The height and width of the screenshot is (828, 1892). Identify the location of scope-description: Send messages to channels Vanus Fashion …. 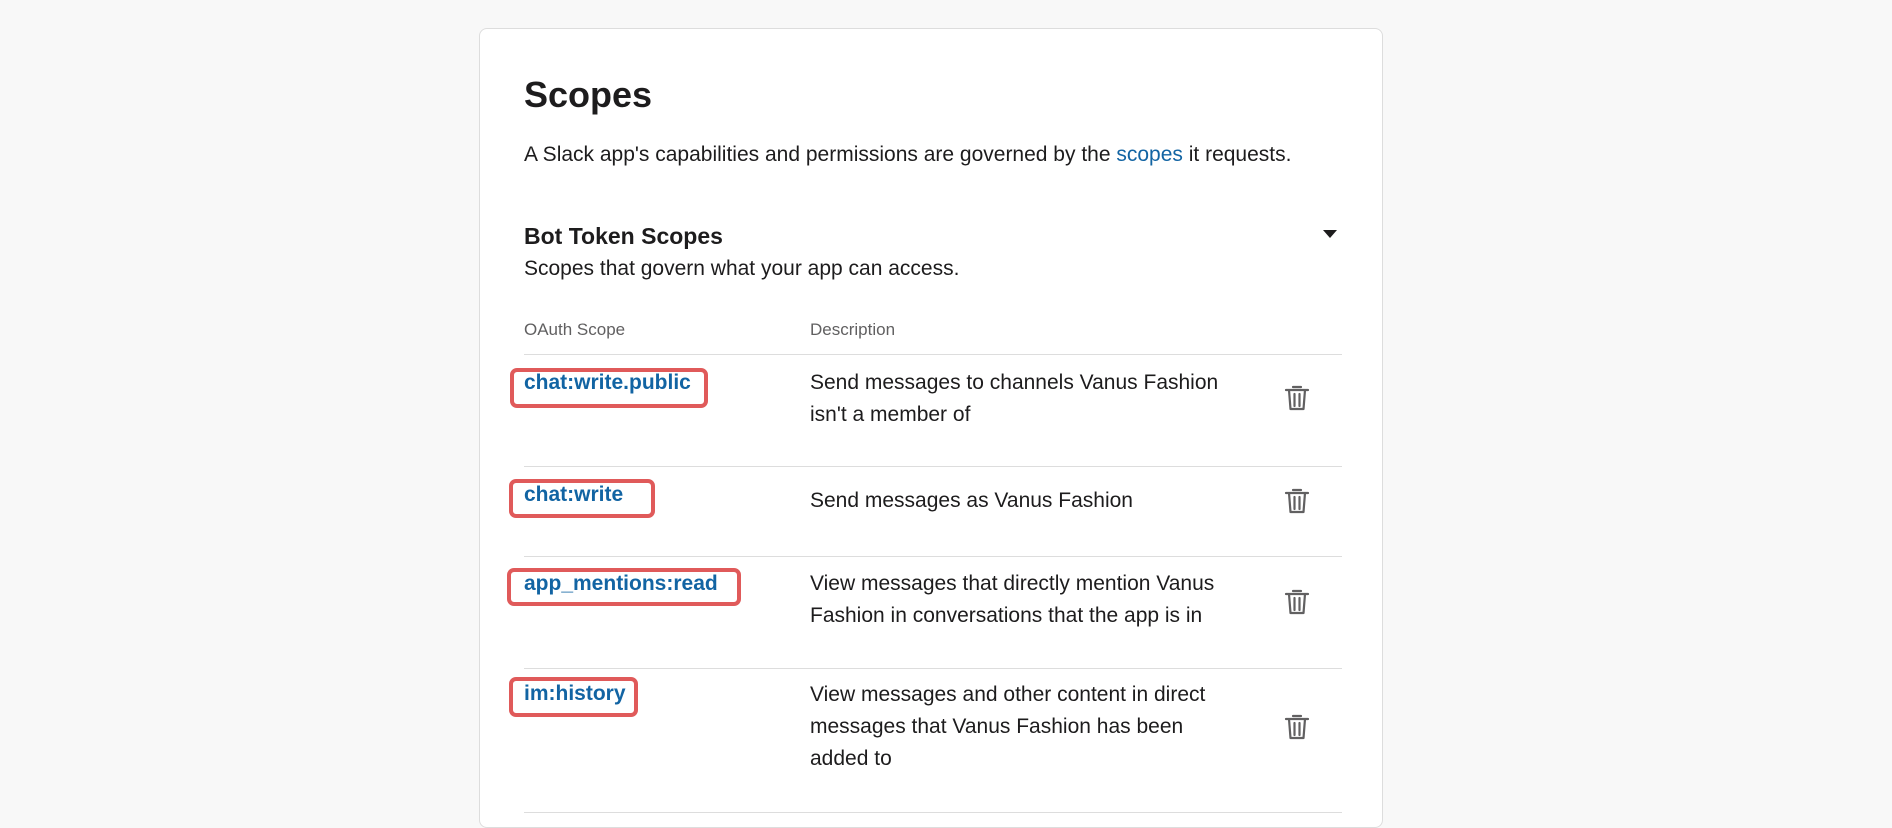
(1014, 398).